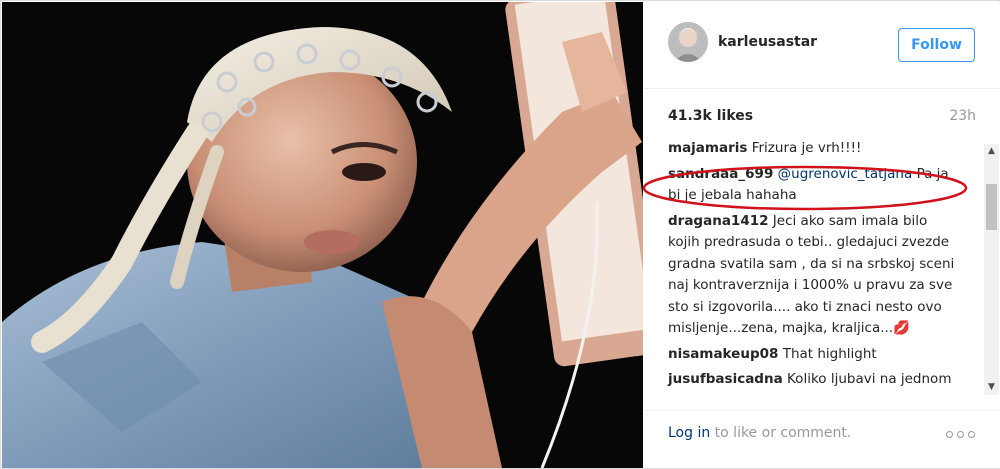  Describe the element at coordinates (991, 151) in the screenshot. I see `scroll-up-icon: ▲` at that location.